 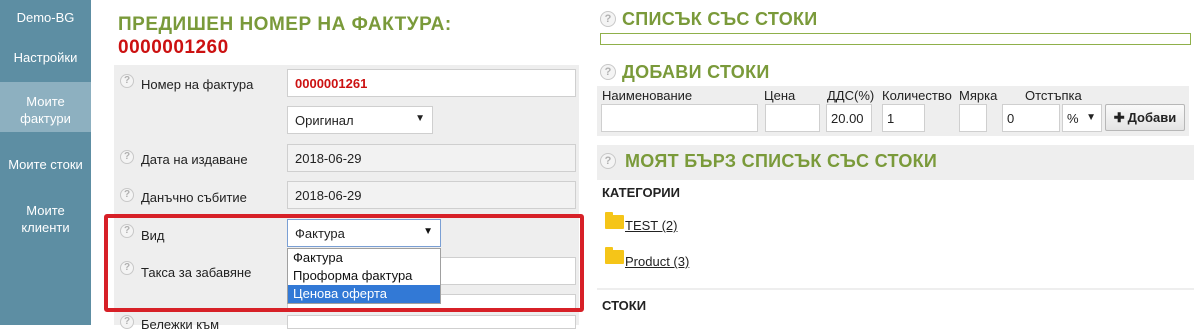 I want to click on row-copy-type: Оригинал ▼, so click(x=346, y=120).